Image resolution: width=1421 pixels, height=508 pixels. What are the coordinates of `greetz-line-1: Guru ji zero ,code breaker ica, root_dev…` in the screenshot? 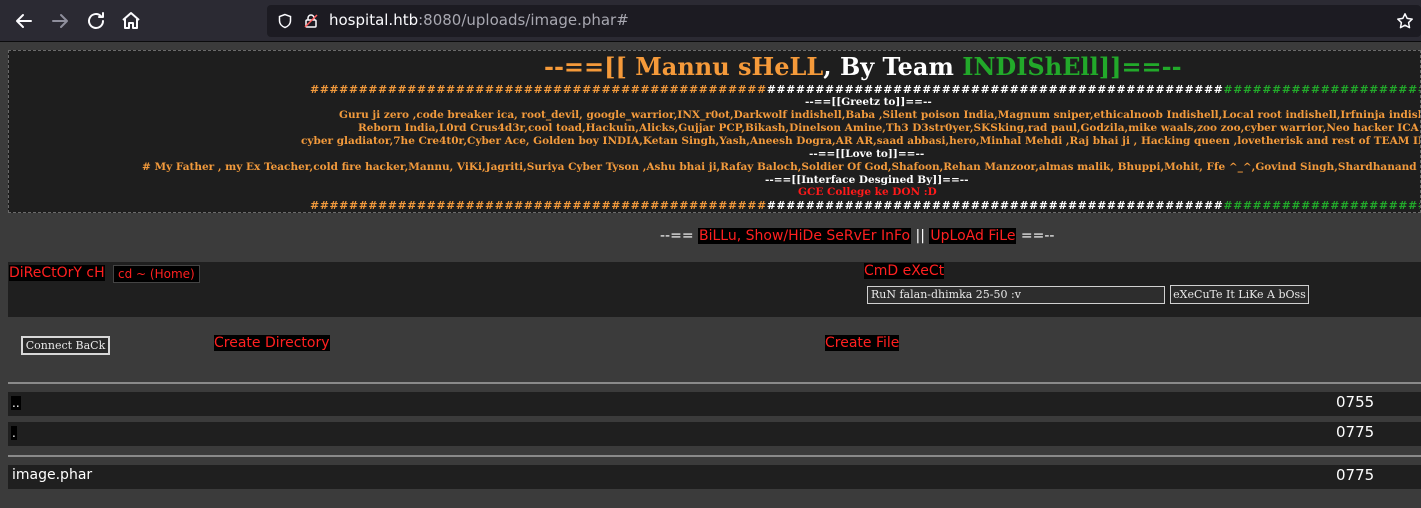 It's located at (880, 115).